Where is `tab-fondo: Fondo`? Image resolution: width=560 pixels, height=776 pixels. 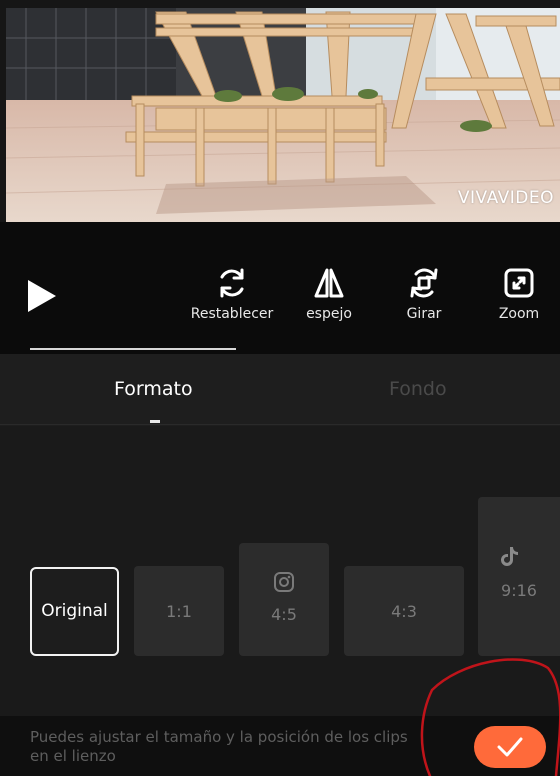
tab-fondo: Fondo is located at coordinates (418, 389).